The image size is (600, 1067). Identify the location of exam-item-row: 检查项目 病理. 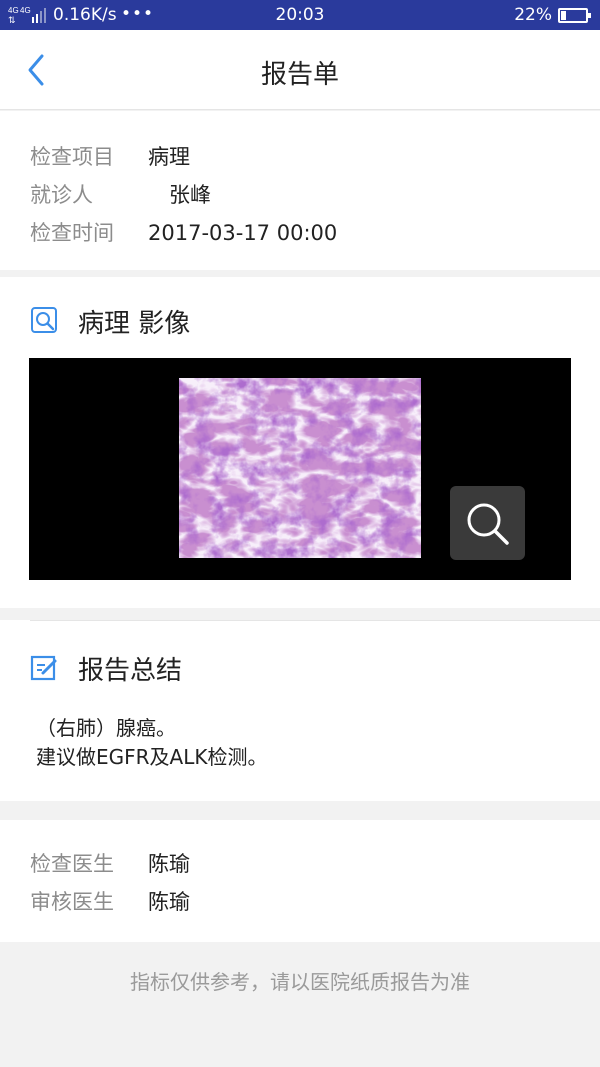
(110, 156).